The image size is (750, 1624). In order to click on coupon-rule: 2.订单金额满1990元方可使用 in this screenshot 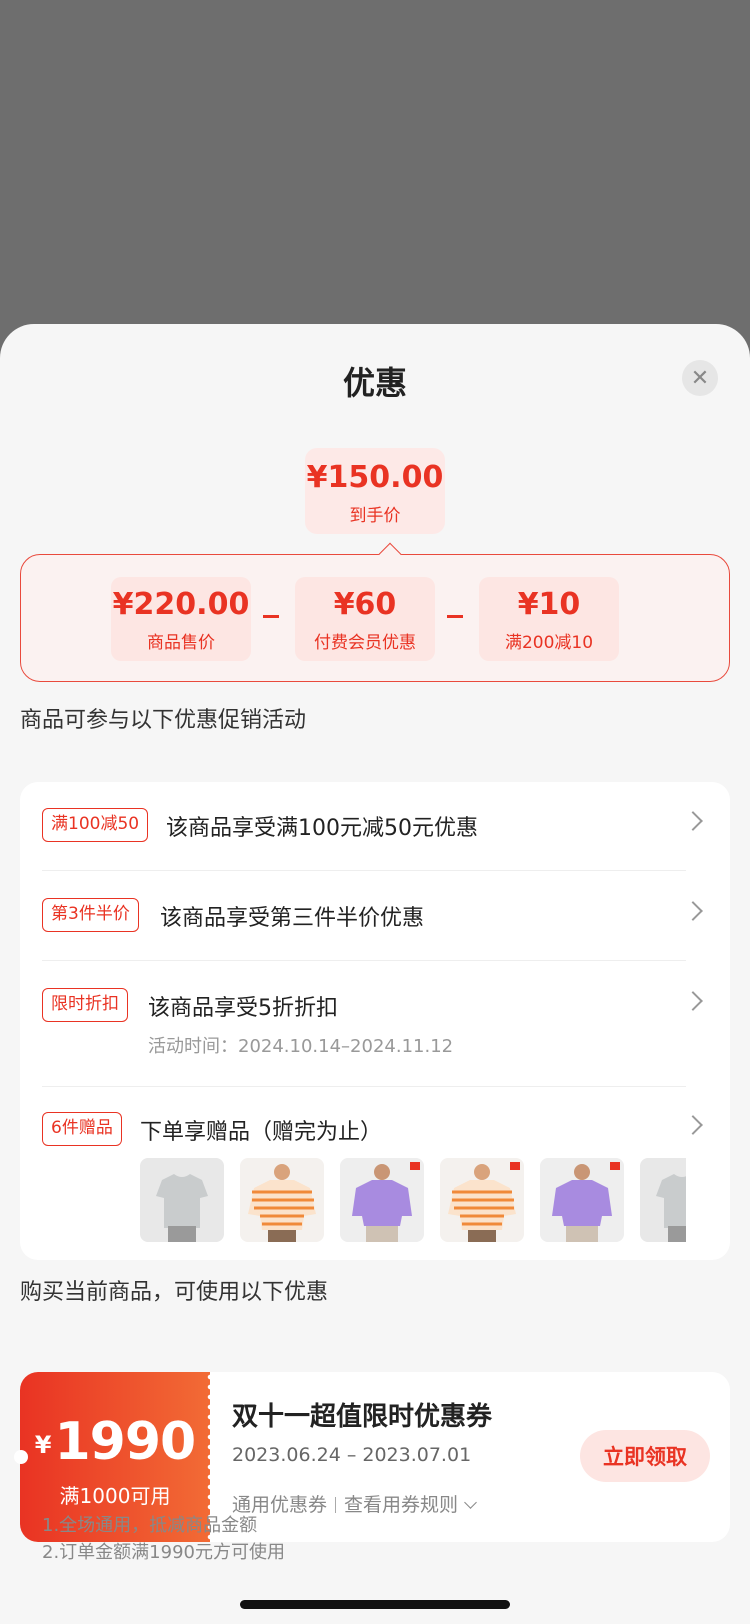, I will do `click(163, 1552)`.